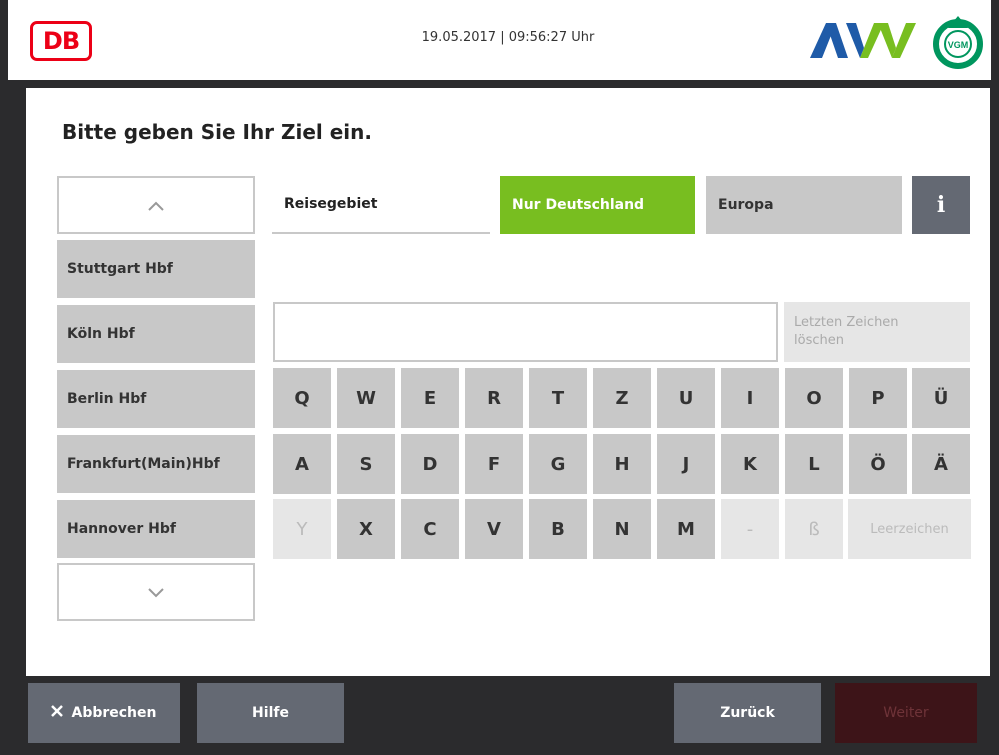 The width and height of the screenshot is (999, 755). I want to click on key-oe: Ö, so click(878, 464).